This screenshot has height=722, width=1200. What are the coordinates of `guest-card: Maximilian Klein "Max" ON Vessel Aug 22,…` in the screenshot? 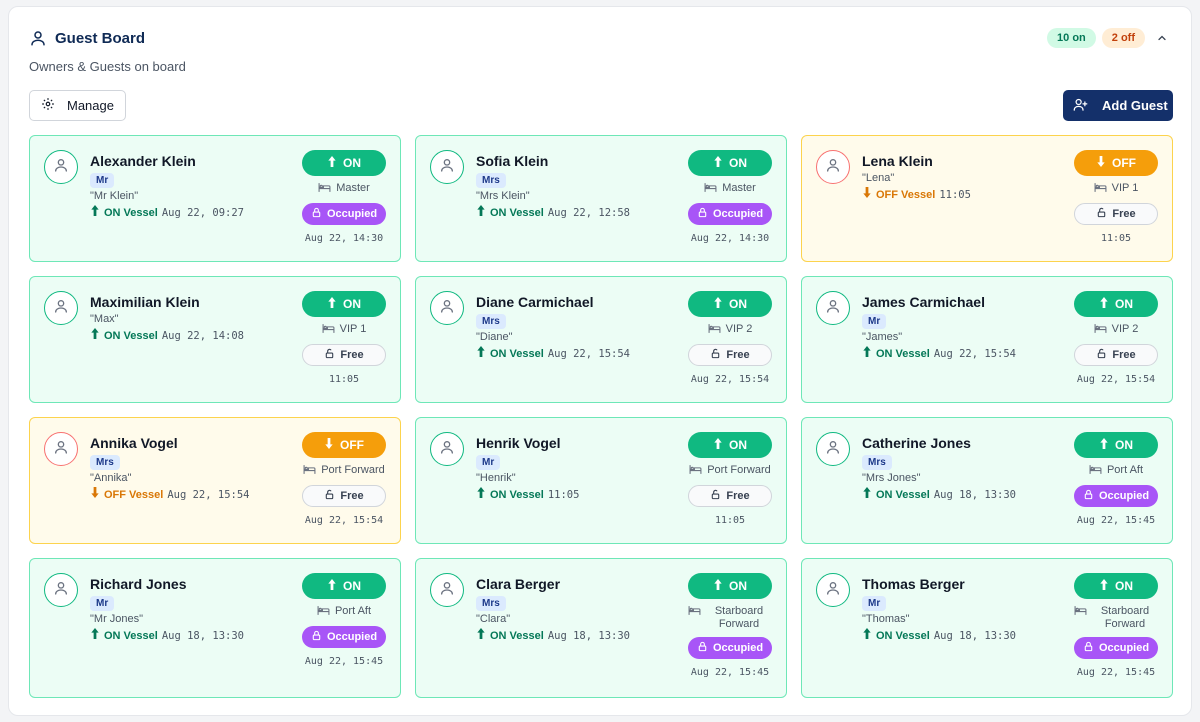 It's located at (215, 339).